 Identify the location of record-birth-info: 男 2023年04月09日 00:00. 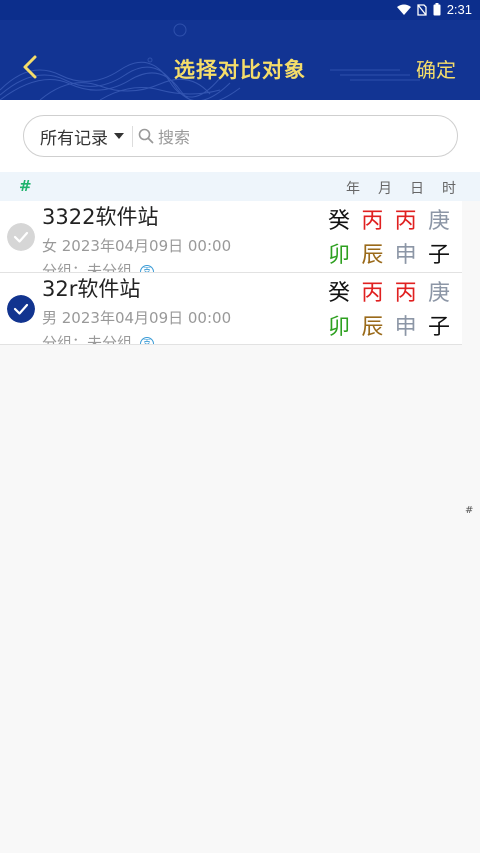
(137, 318).